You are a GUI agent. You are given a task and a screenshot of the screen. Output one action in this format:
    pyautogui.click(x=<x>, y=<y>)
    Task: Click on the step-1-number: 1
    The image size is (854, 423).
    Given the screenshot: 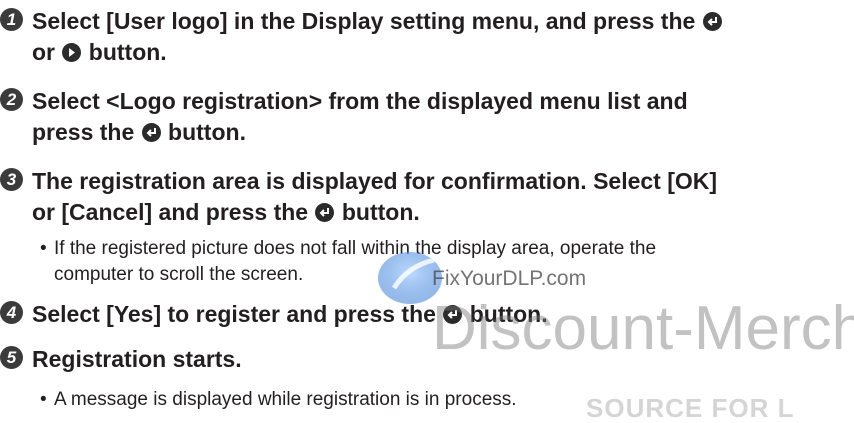 What is the action you would take?
    pyautogui.click(x=11, y=19)
    